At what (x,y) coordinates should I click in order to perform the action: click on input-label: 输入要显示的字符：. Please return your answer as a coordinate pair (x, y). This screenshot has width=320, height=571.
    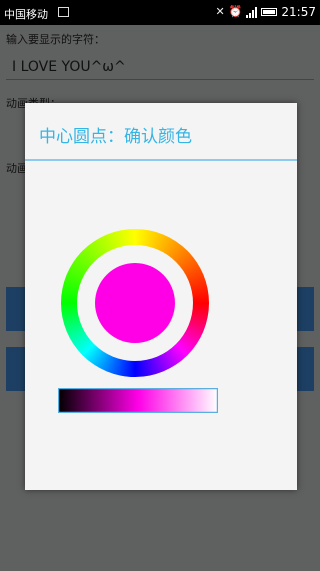
    Looking at the image, I should click on (55, 39).